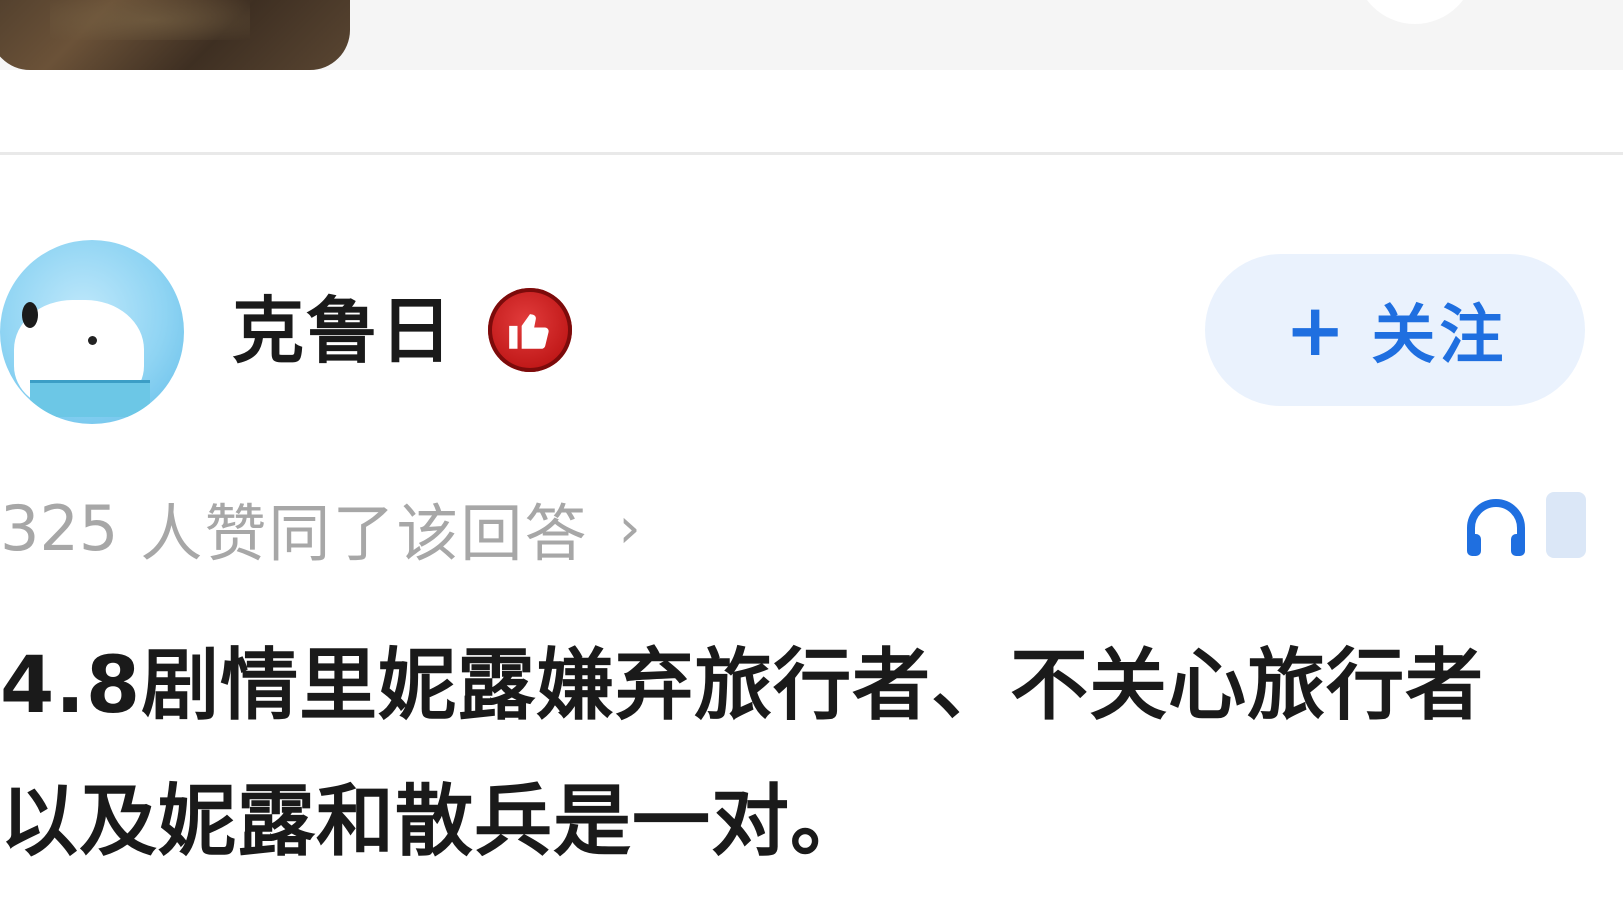  What do you see at coordinates (1566, 525) in the screenshot?
I see `read-aloud-button-edge` at bounding box center [1566, 525].